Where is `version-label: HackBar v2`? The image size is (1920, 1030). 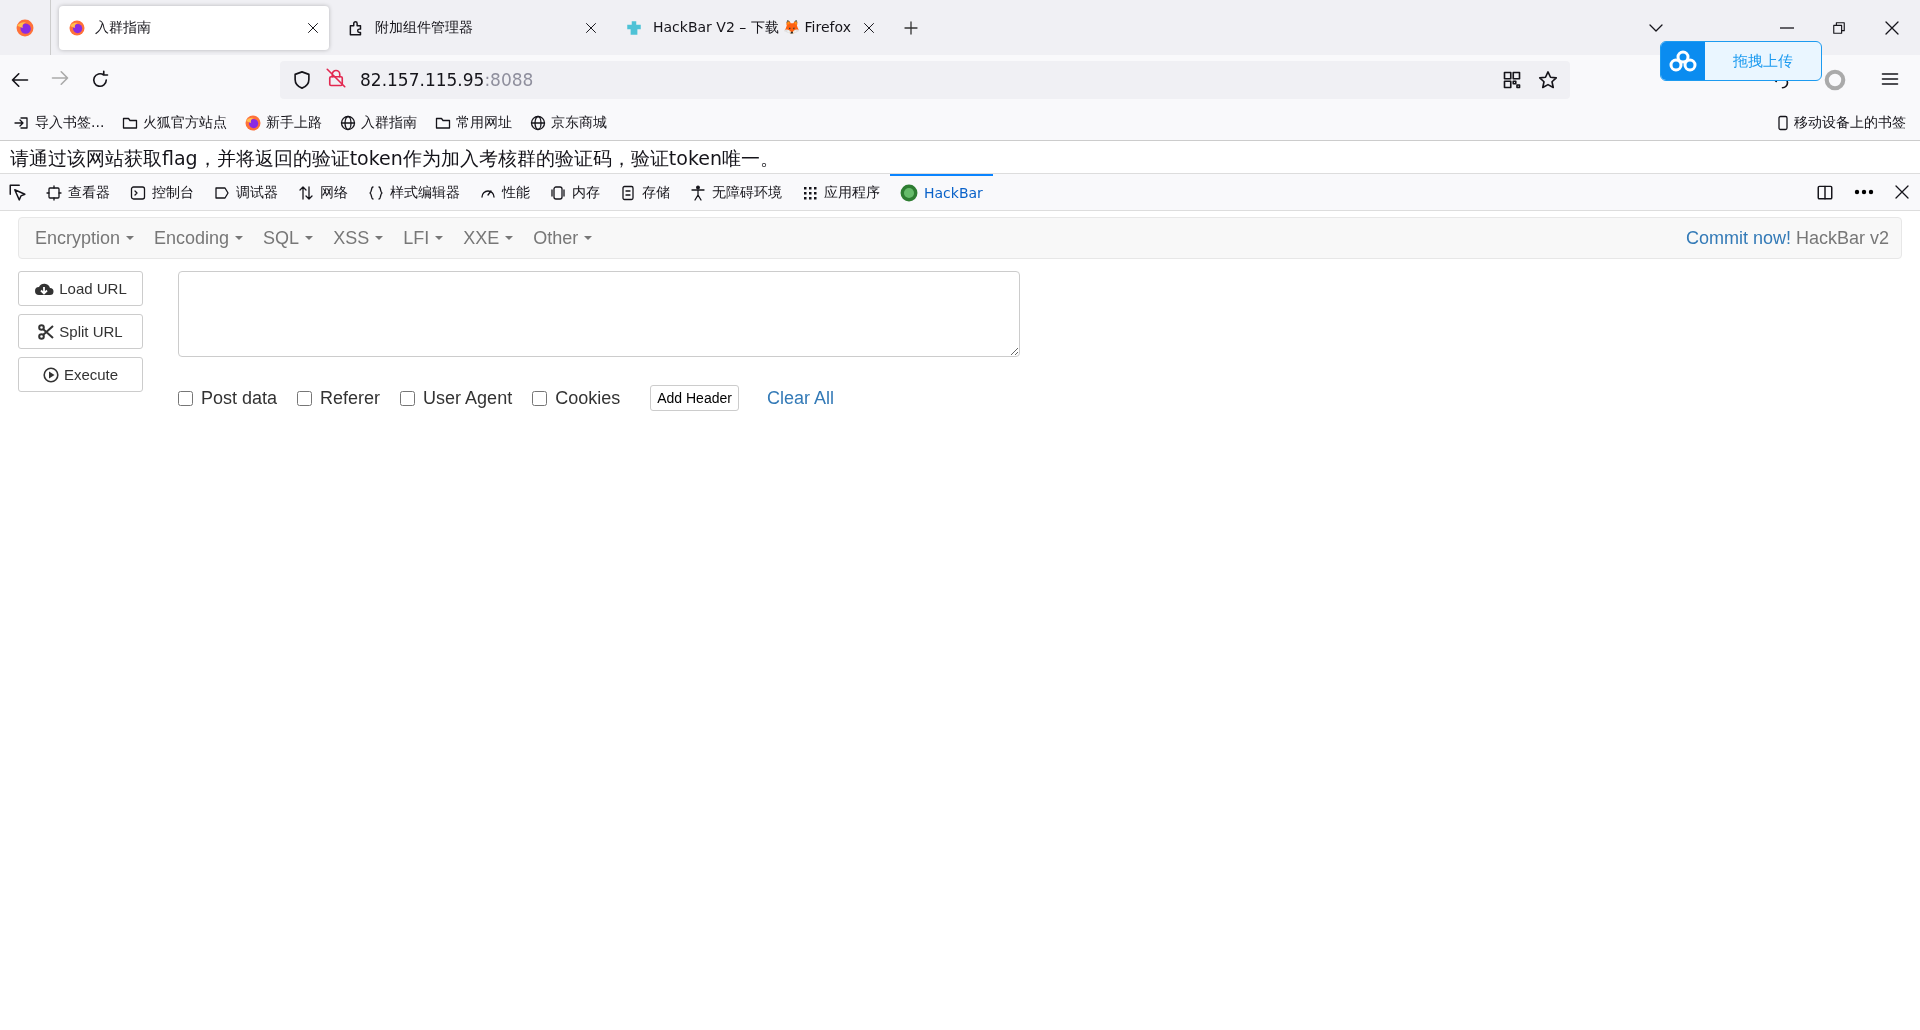
version-label: HackBar v2 is located at coordinates (1842, 238).